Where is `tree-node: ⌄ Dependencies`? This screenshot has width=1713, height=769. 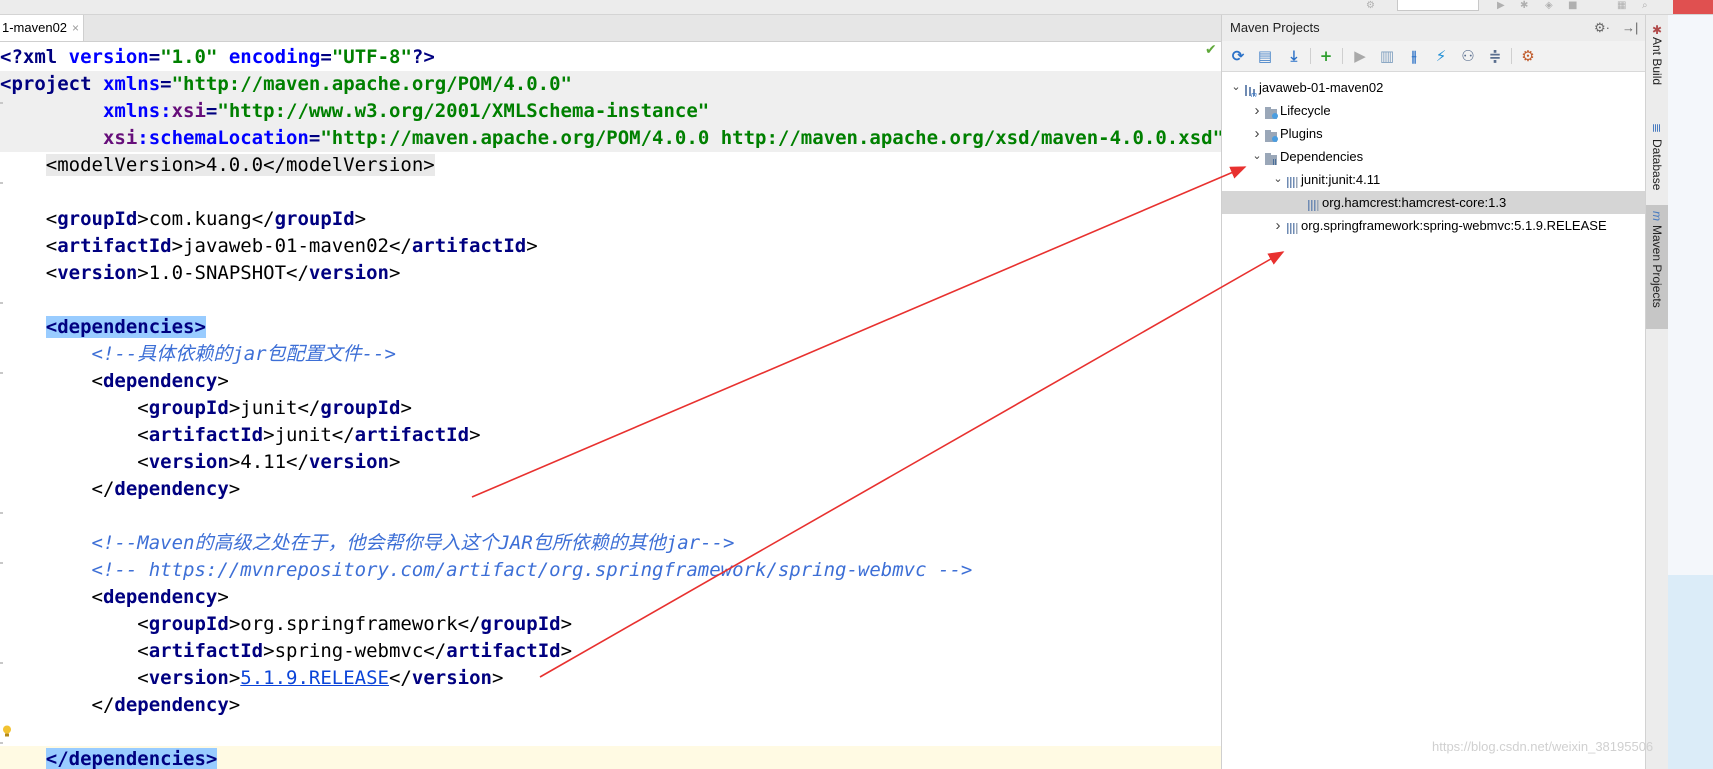
tree-node: ⌄ Dependencies is located at coordinates (1434, 156).